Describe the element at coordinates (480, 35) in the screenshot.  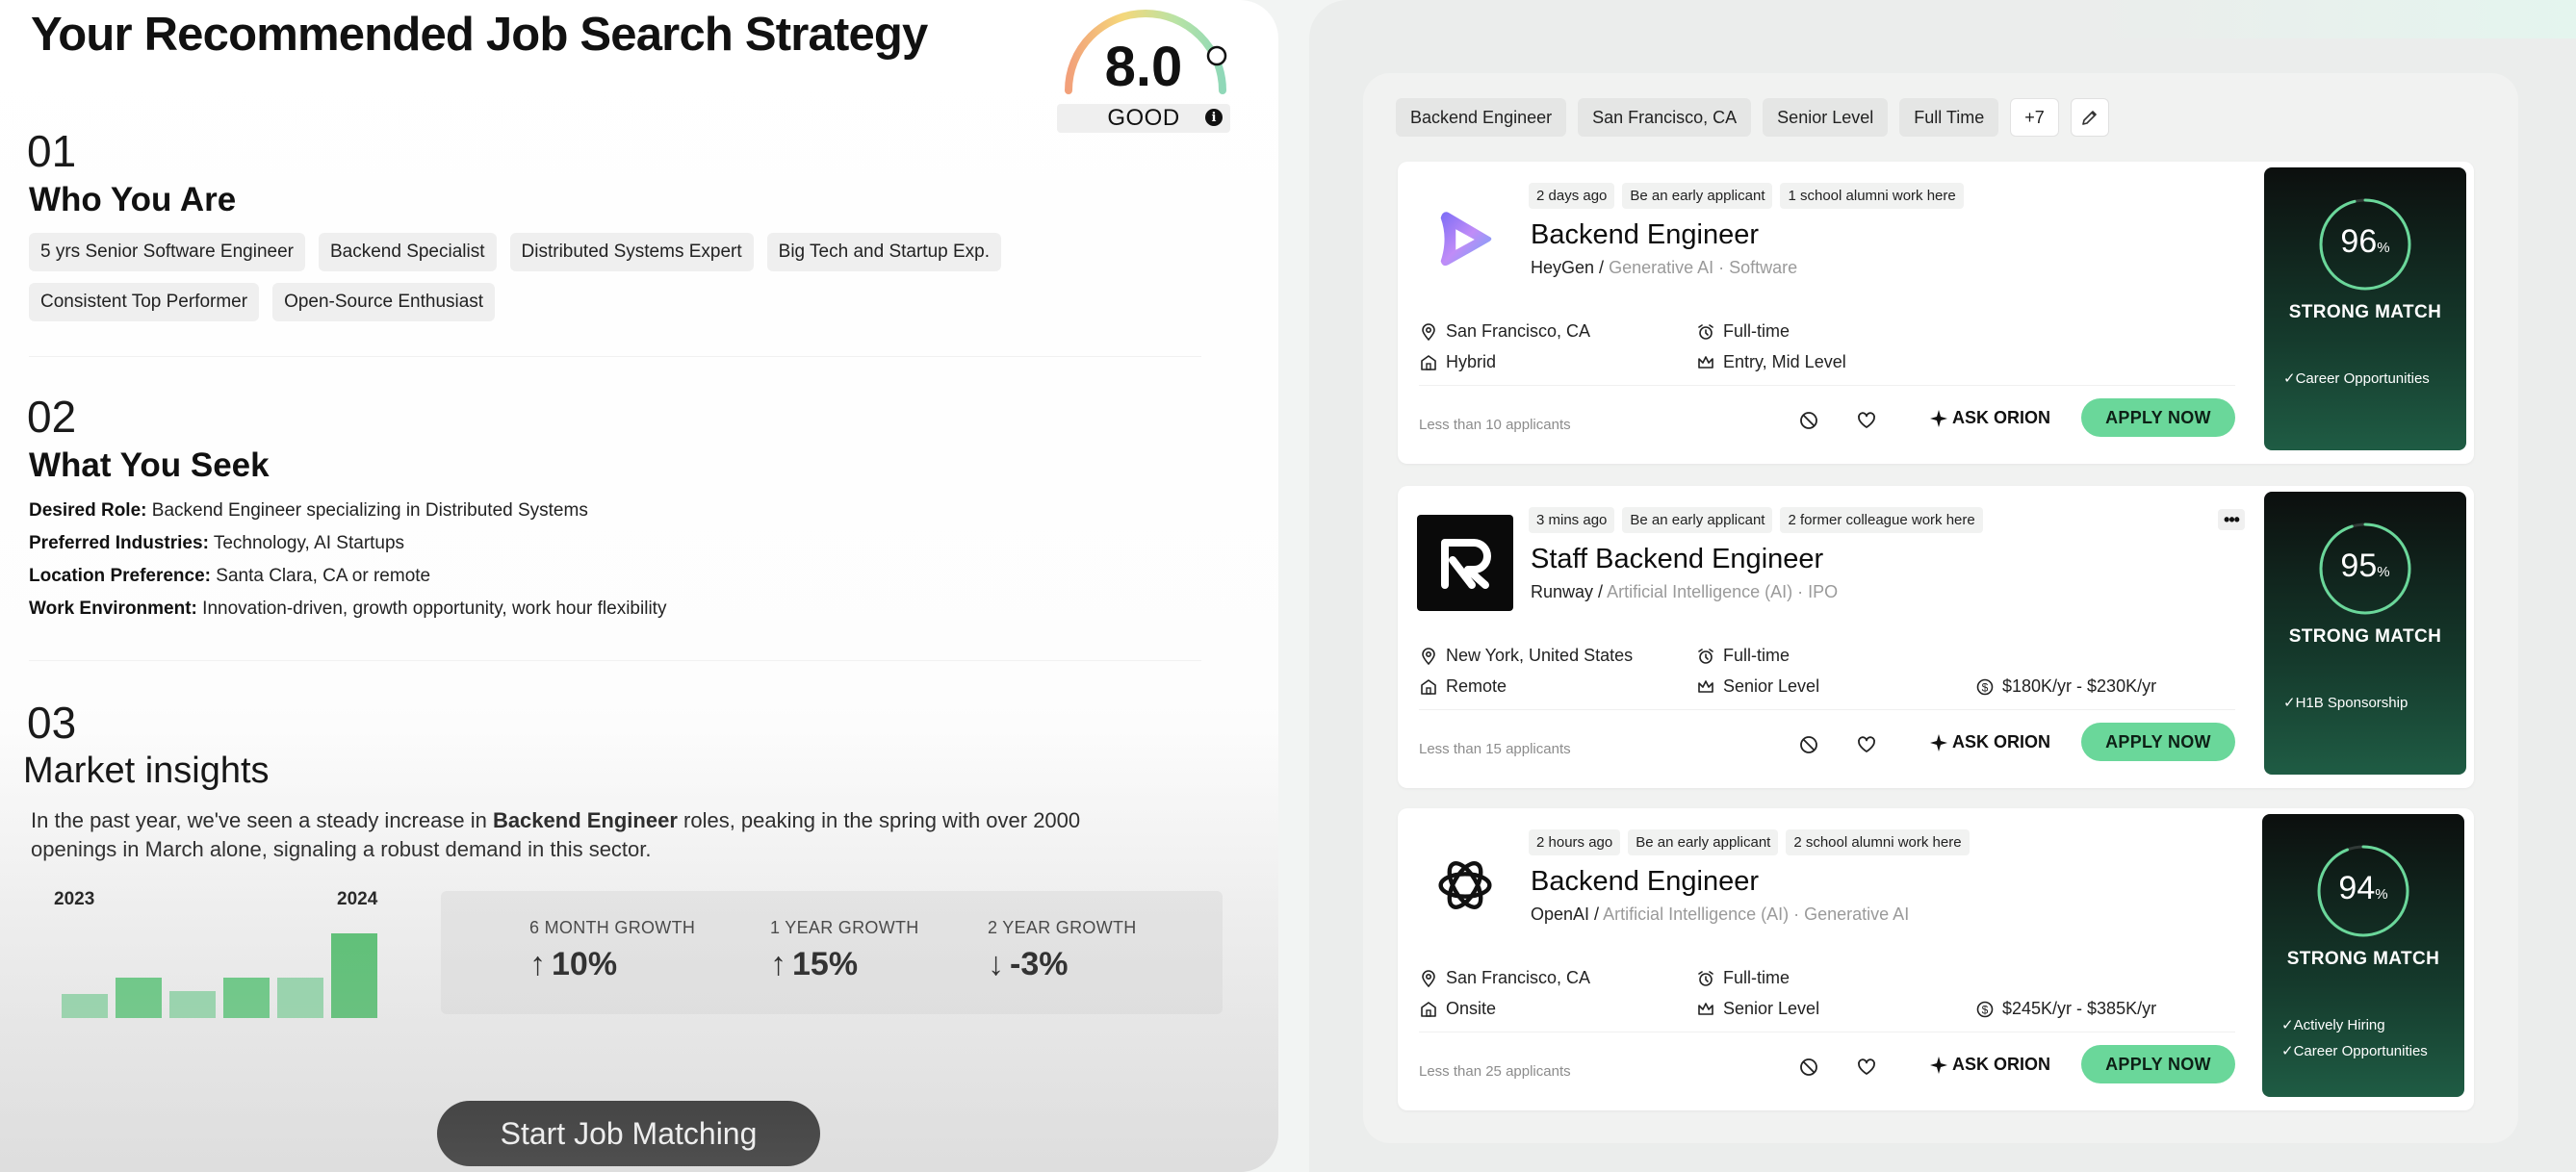
I see `page-title: Your Recommended Job Search Strategy` at that location.